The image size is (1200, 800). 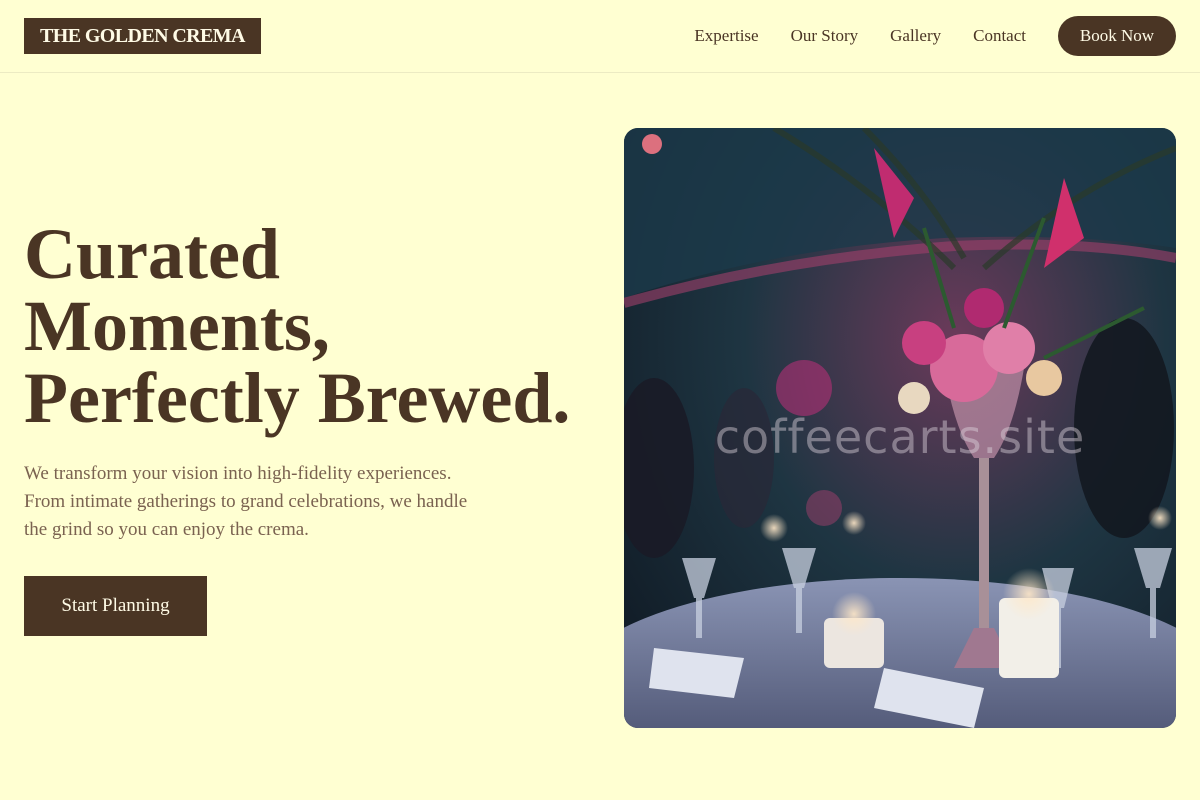 I want to click on hero-title: Curated Moments, Perfectly Brewed., so click(x=314, y=326).